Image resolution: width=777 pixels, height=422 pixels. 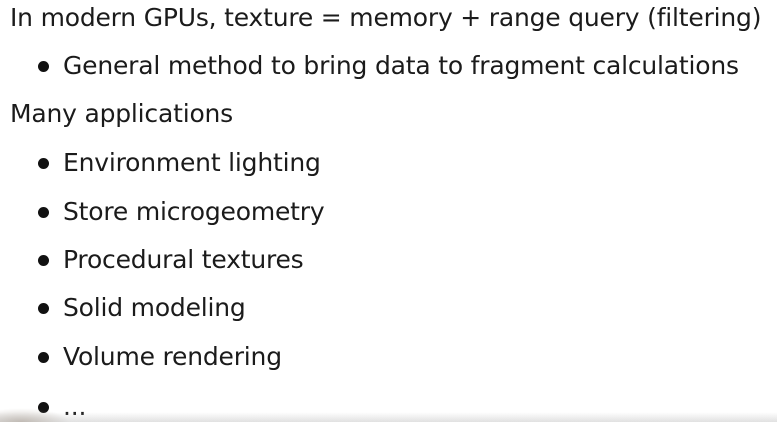 I want to click on bullet-store-microgeometry: Store microgeometry, so click(x=181, y=212).